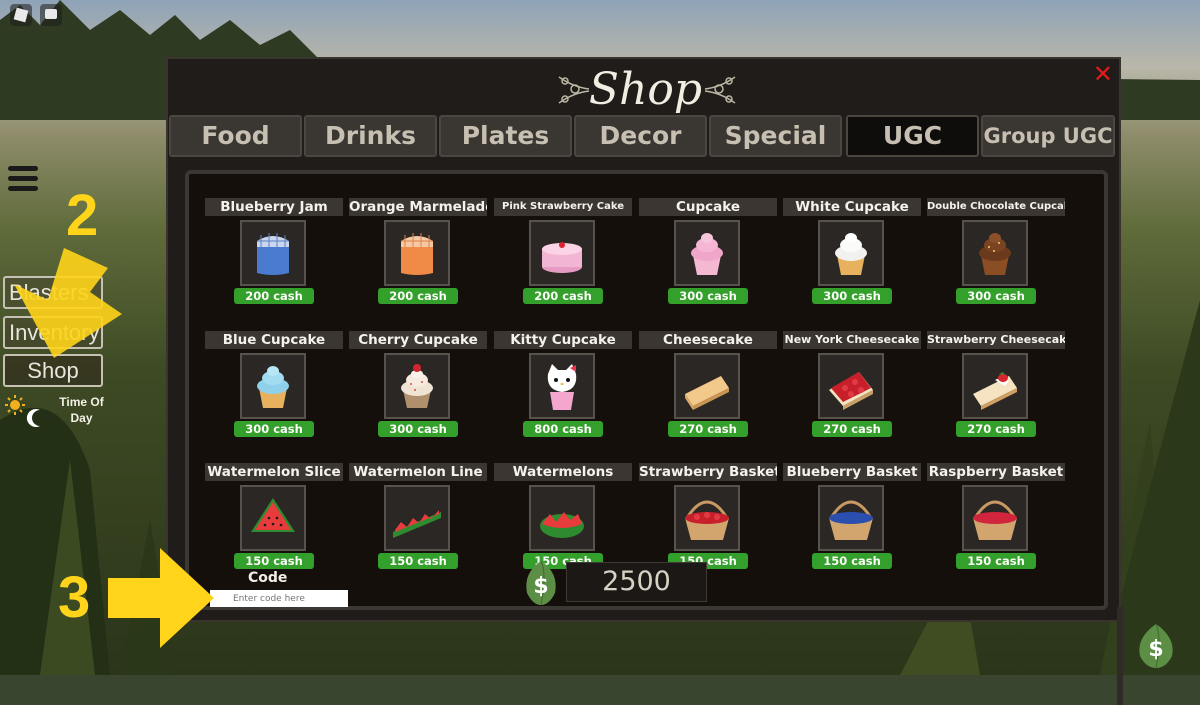  I want to click on shop-item: Pink Strawberry Cake 200 cash, so click(563, 253).